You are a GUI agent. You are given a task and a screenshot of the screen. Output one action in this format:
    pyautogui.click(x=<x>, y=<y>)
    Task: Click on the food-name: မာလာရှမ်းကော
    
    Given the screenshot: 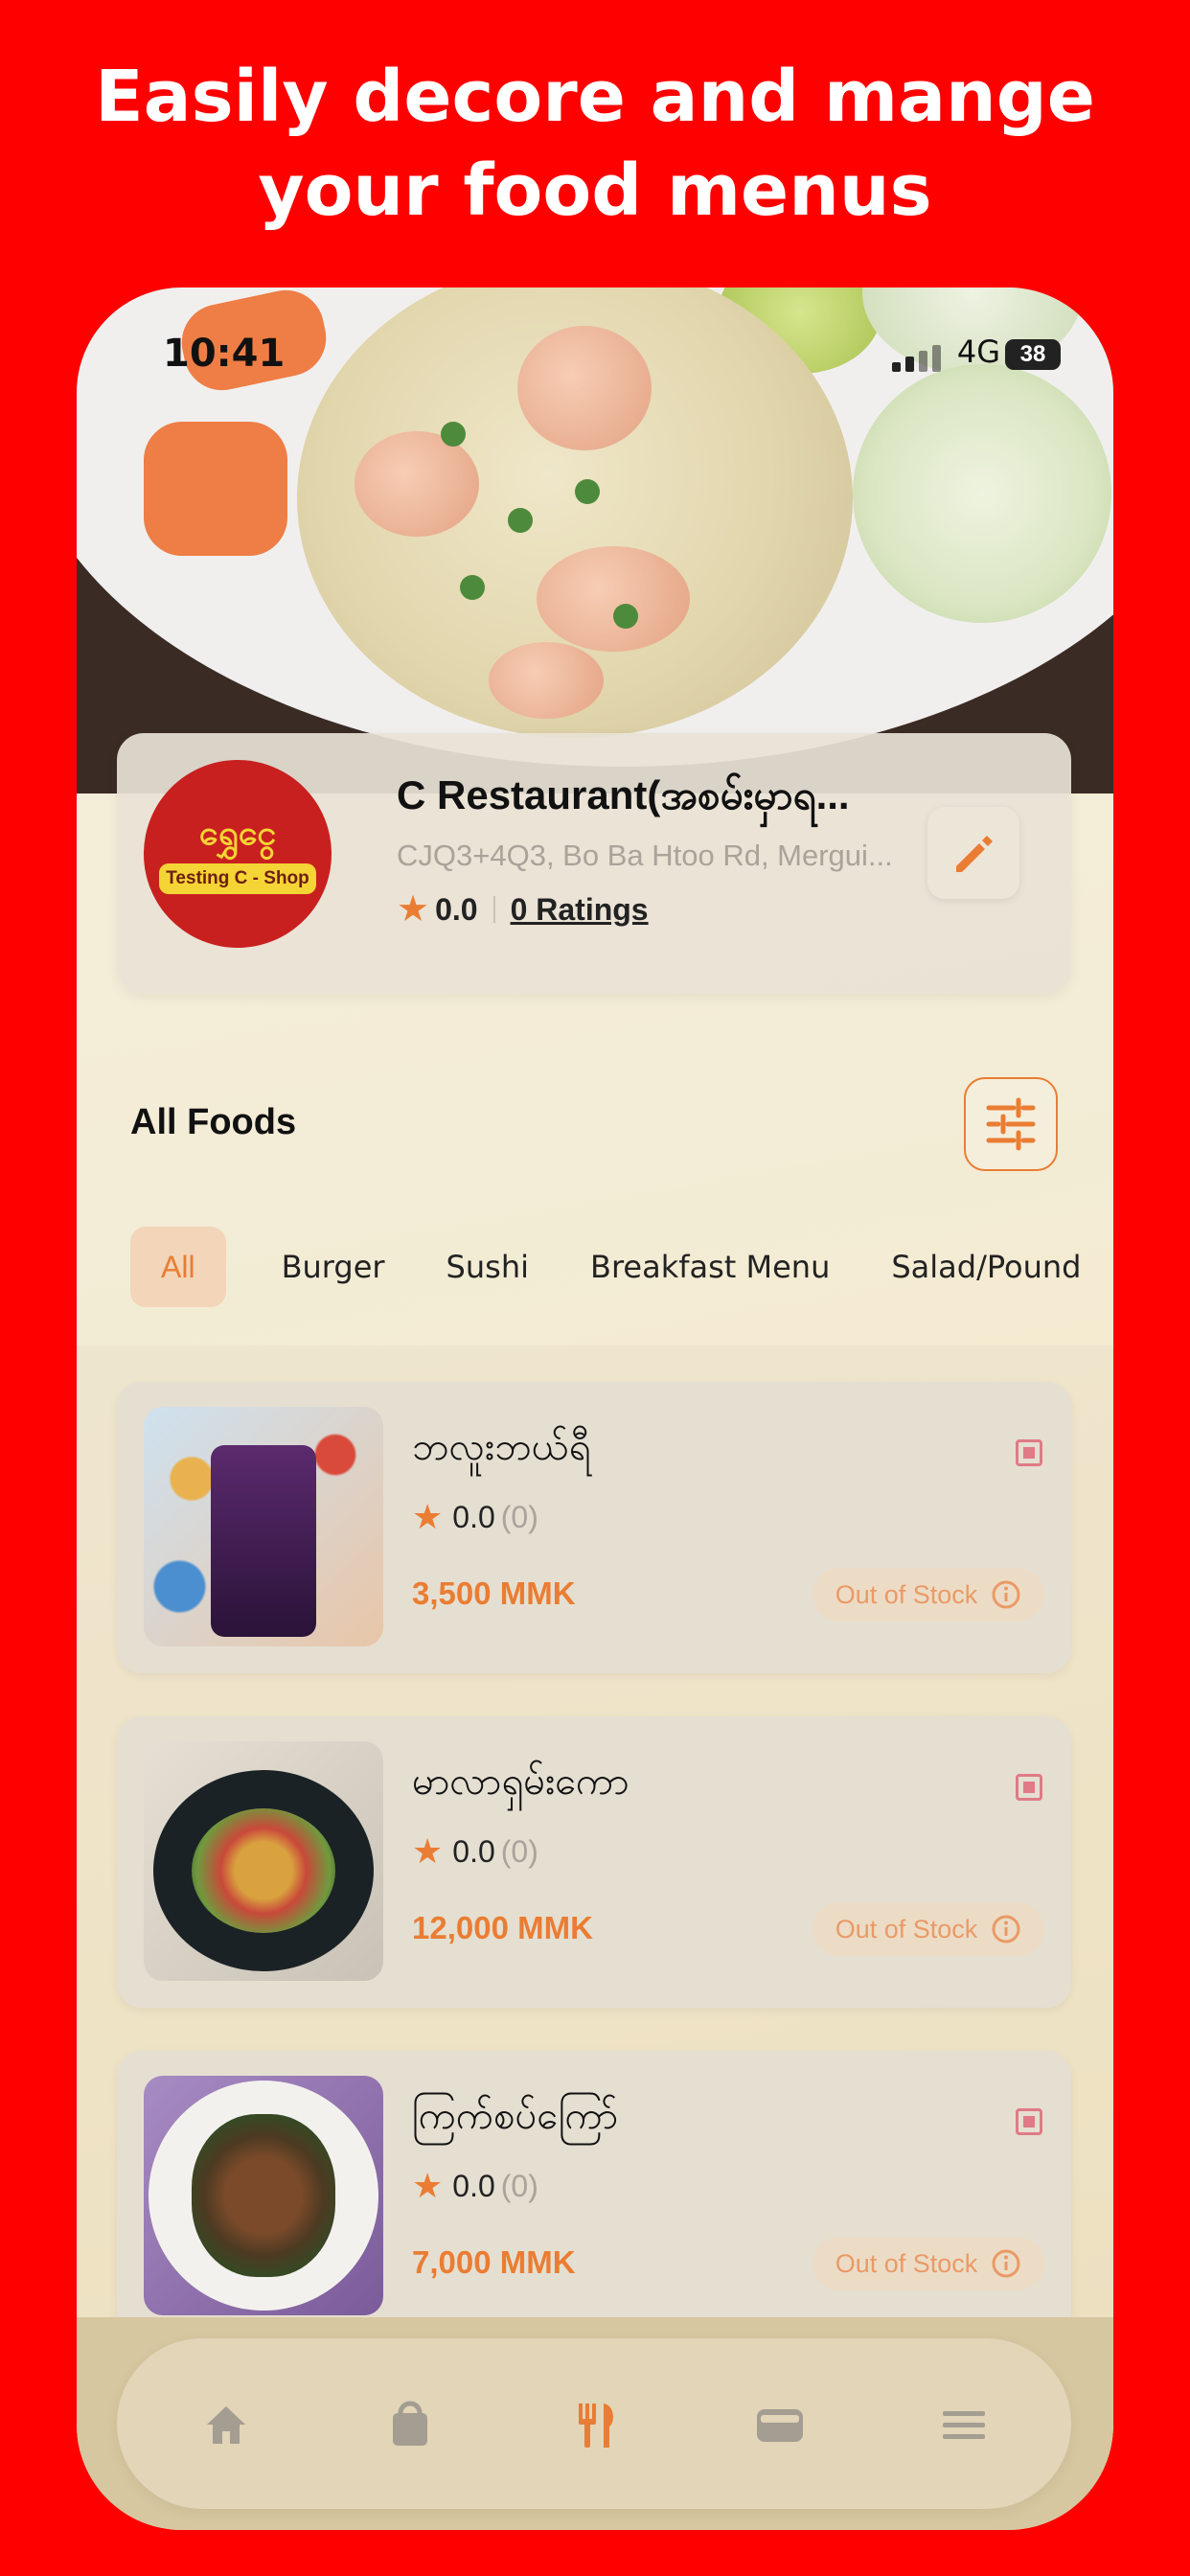 What is the action you would take?
    pyautogui.click(x=521, y=1782)
    